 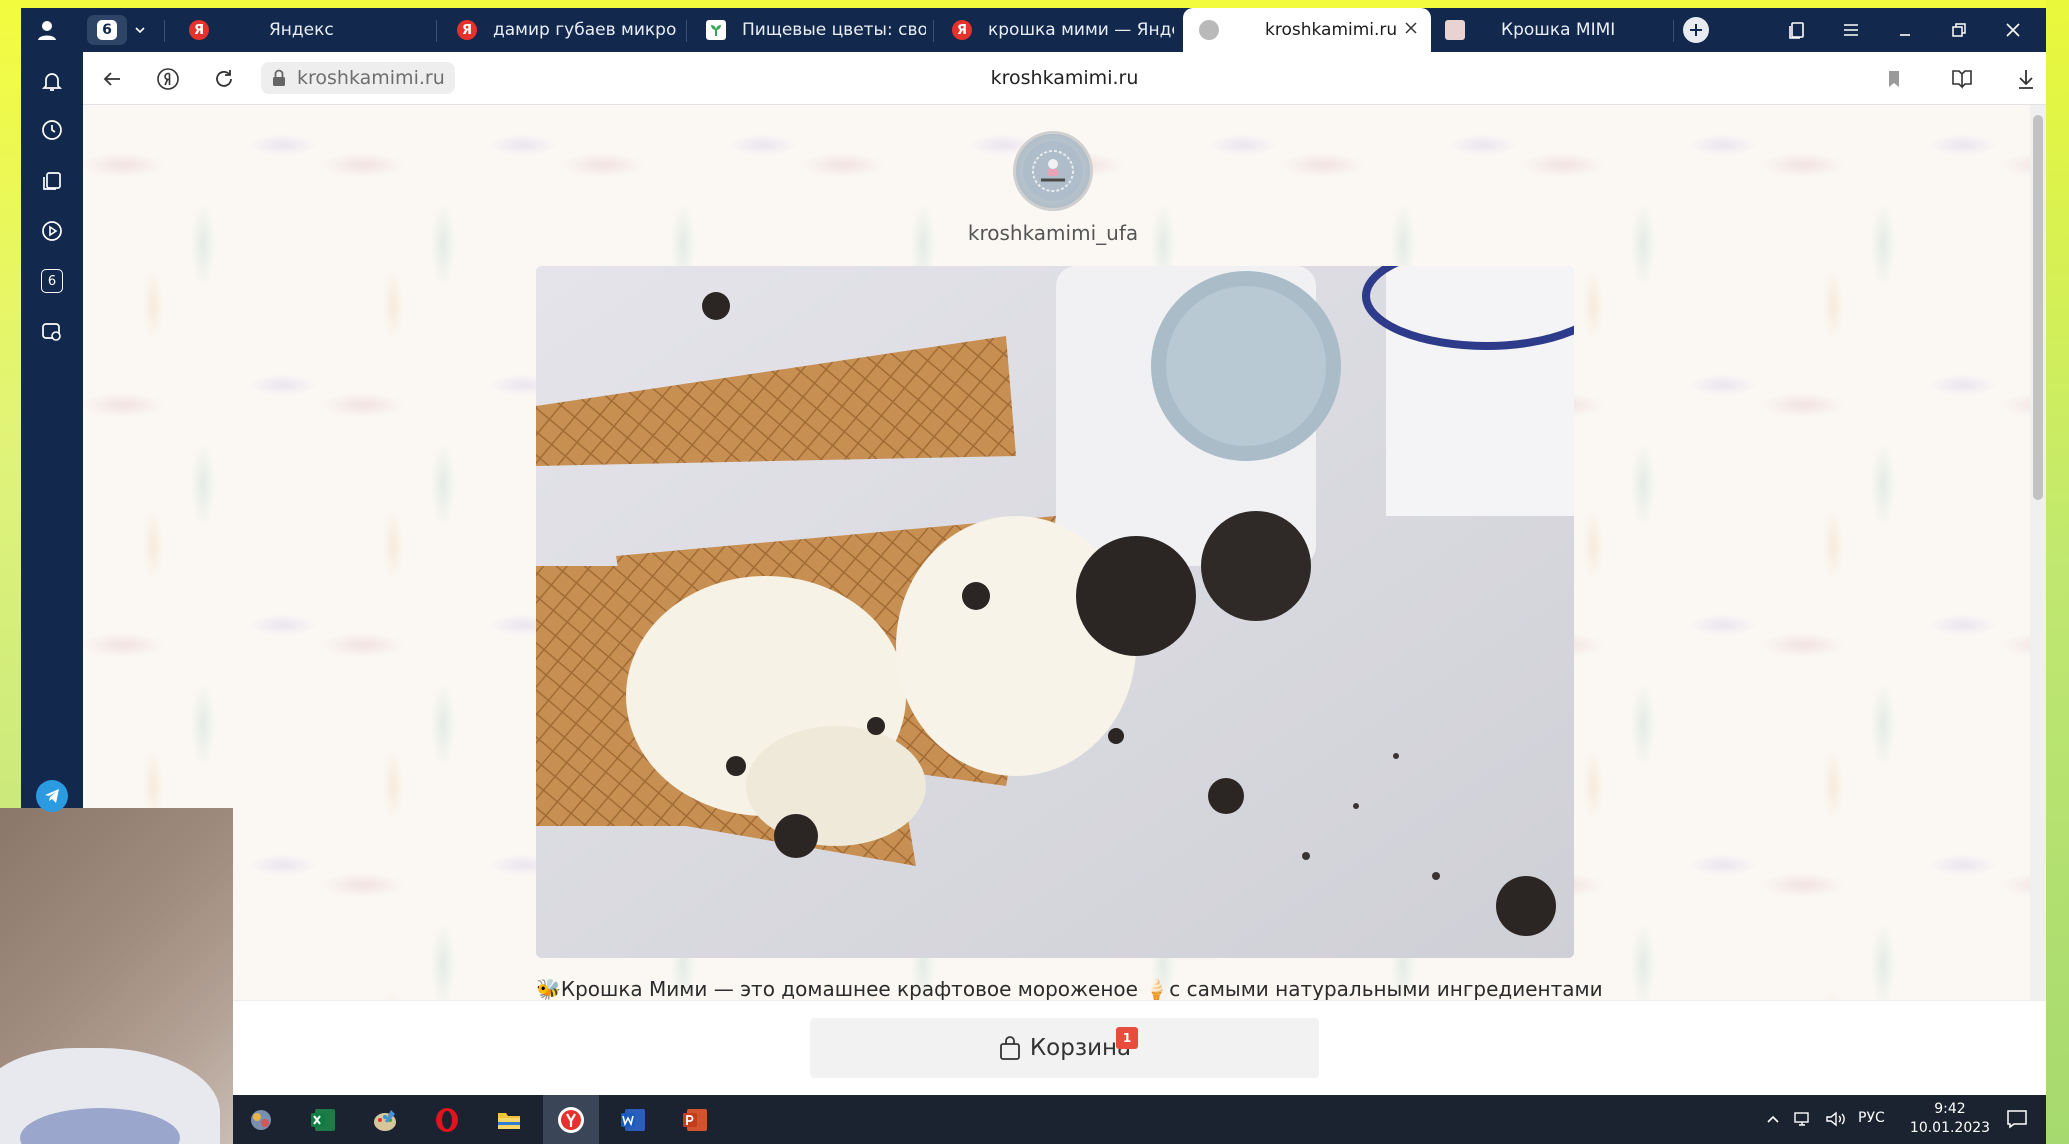 I want to click on opera-icon, so click(x=447, y=1119).